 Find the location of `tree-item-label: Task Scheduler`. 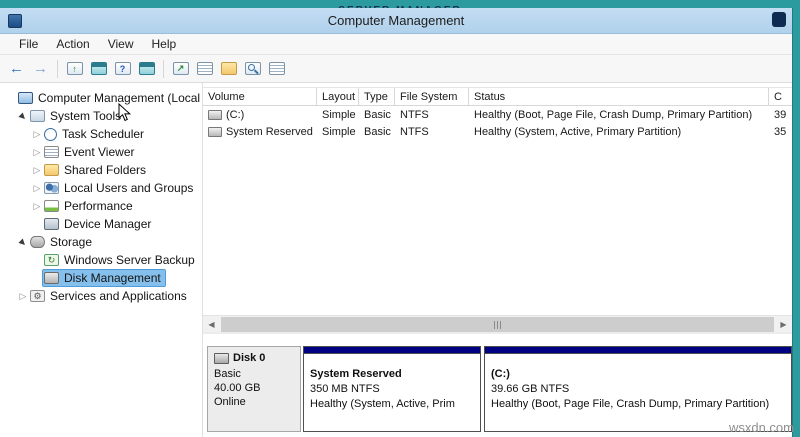

tree-item-label: Task Scheduler is located at coordinates (103, 134).